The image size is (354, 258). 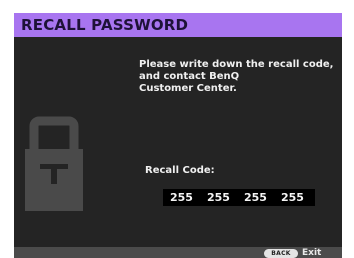 I want to click on recall-code-label: Recall Code:, so click(x=180, y=170).